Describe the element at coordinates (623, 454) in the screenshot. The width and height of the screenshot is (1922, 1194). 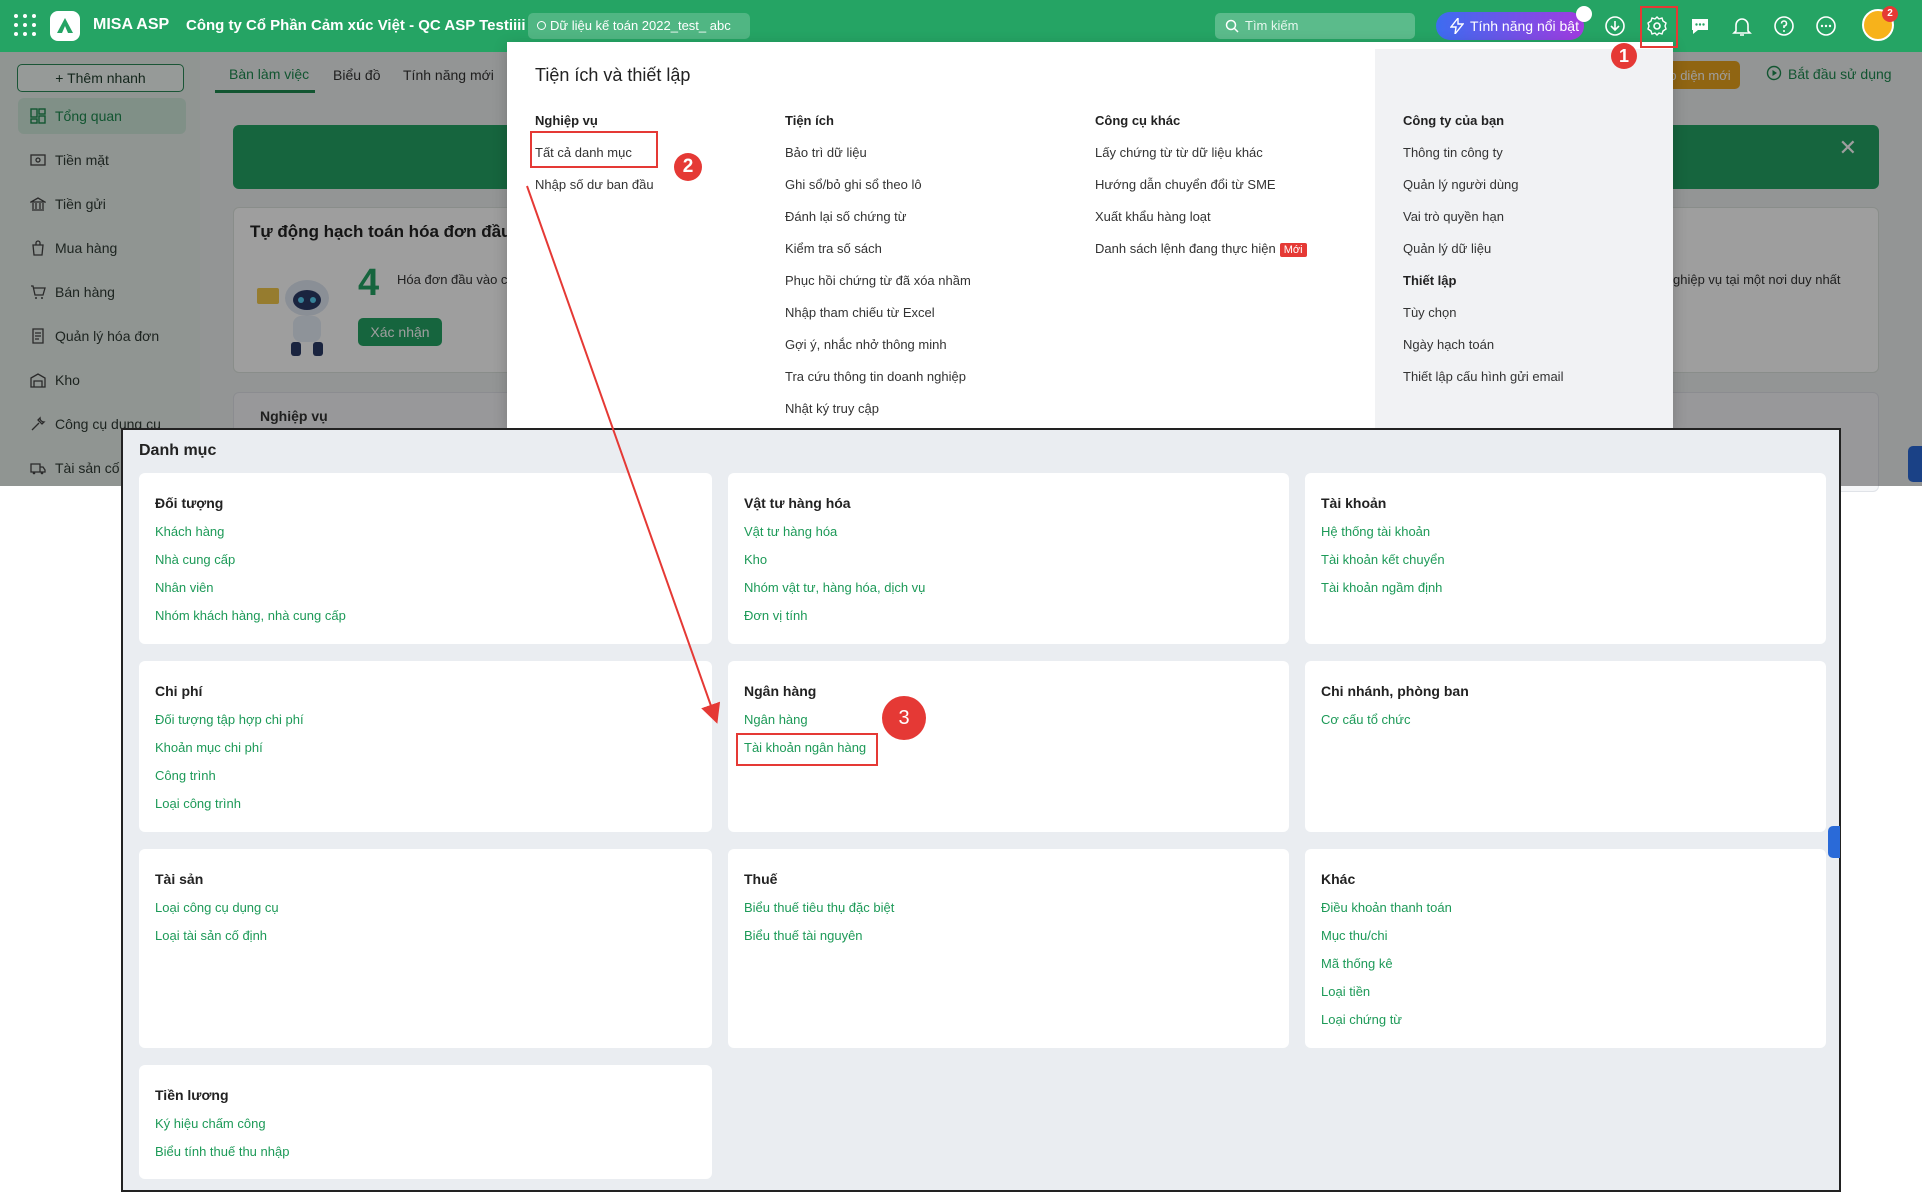
I see `annotation-arrow` at that location.